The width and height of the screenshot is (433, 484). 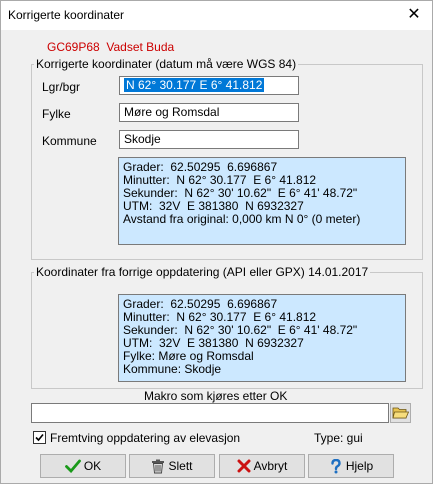 I want to click on fylke-input: Møre og Romsdal, so click(x=209, y=112).